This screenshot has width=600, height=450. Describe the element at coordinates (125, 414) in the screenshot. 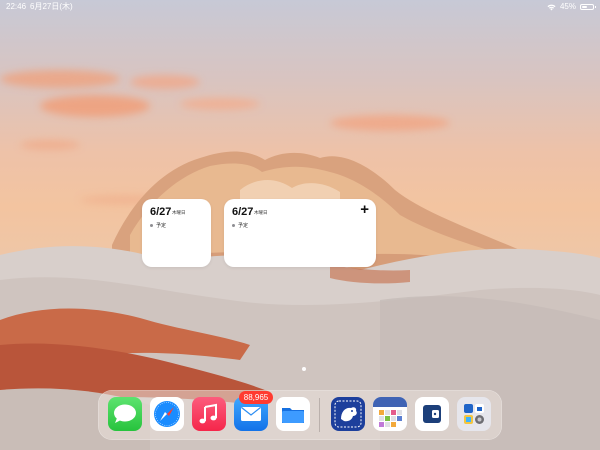

I see `messages-app-icon` at that location.